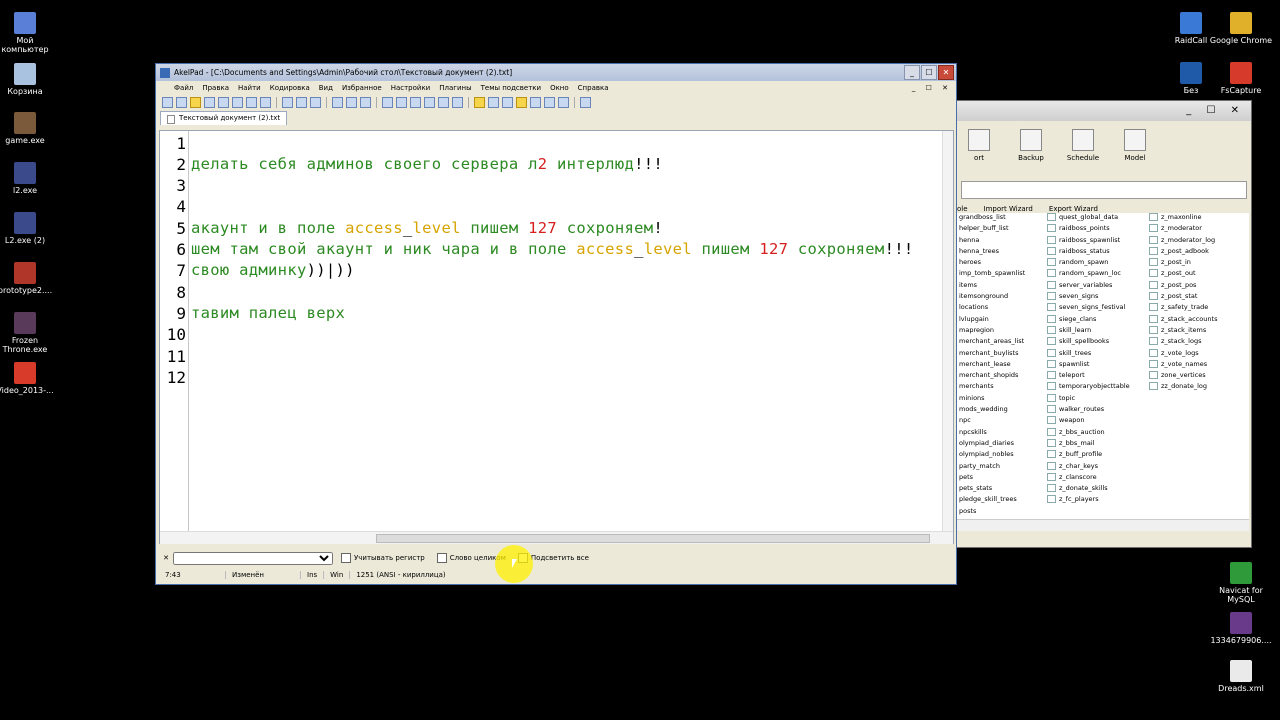  Describe the element at coordinates (1183, 297) in the screenshot. I see `table-list-item: z_post_stat` at that location.